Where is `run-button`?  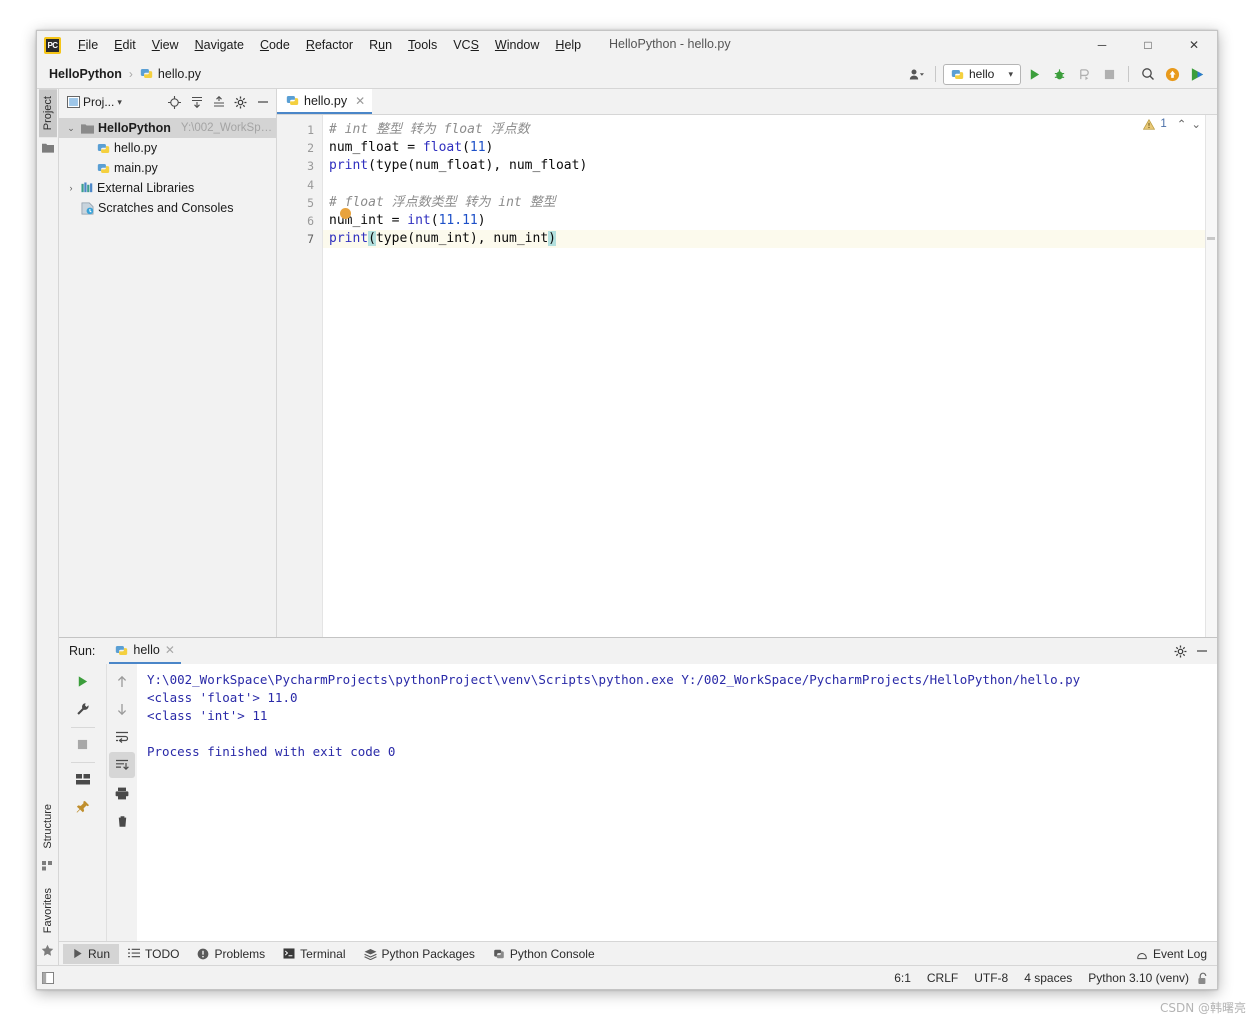
run-button is located at coordinates (1034, 74).